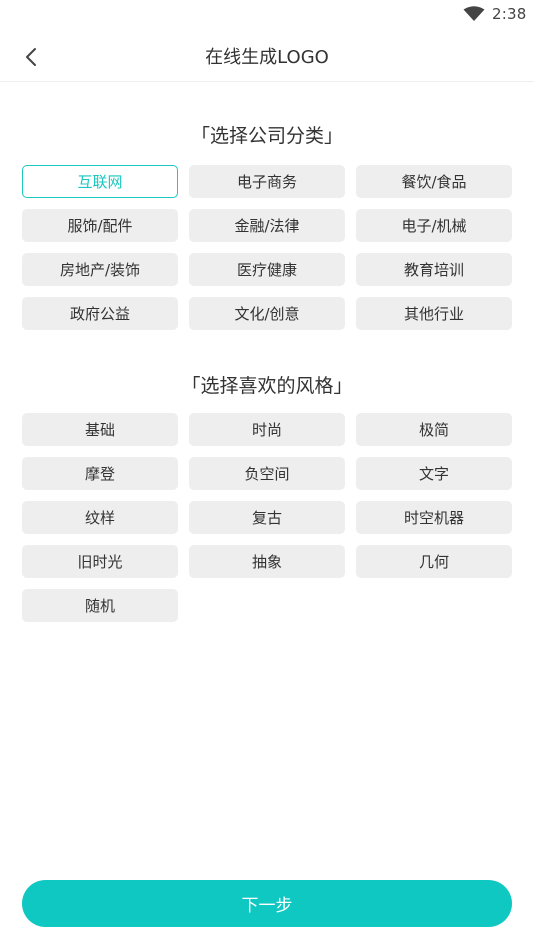 The width and height of the screenshot is (534, 949). I want to click on category-chip: 其他行业, so click(434, 313).